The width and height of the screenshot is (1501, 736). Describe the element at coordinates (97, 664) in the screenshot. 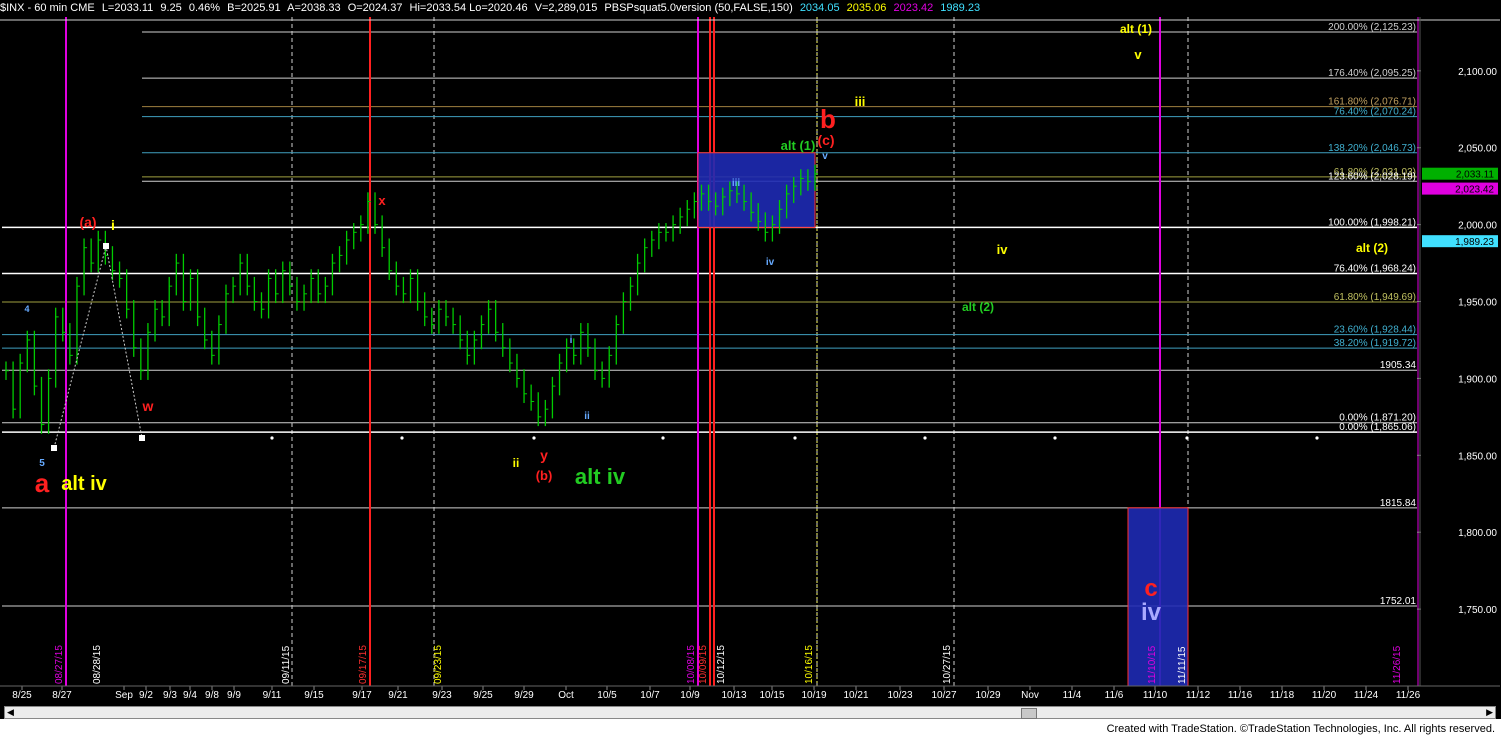

I see `date-label: 08/28/15` at that location.